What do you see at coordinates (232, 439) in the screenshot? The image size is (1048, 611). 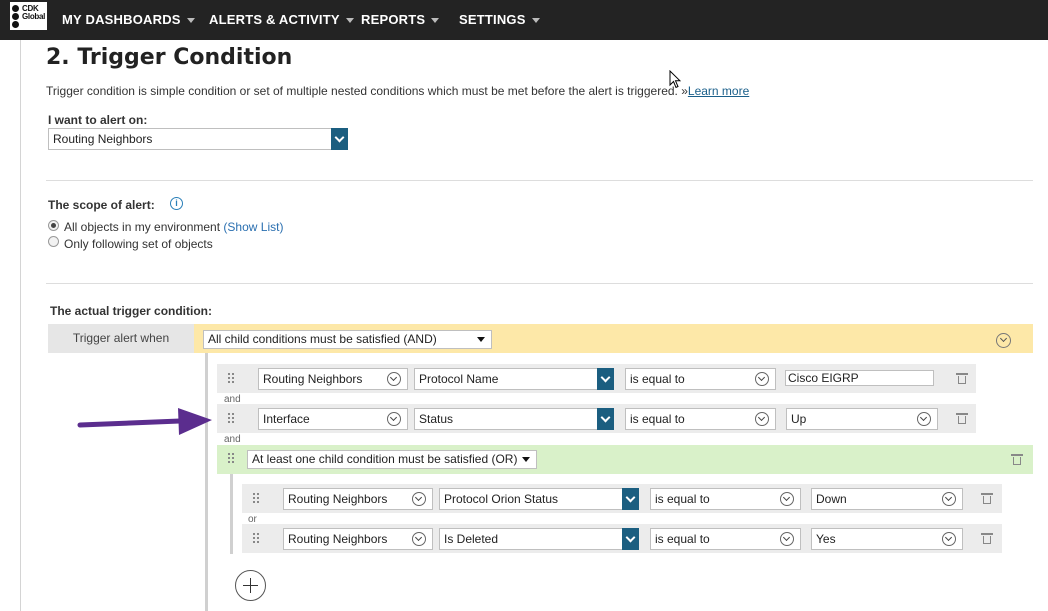 I see `conjunction-label: and` at bounding box center [232, 439].